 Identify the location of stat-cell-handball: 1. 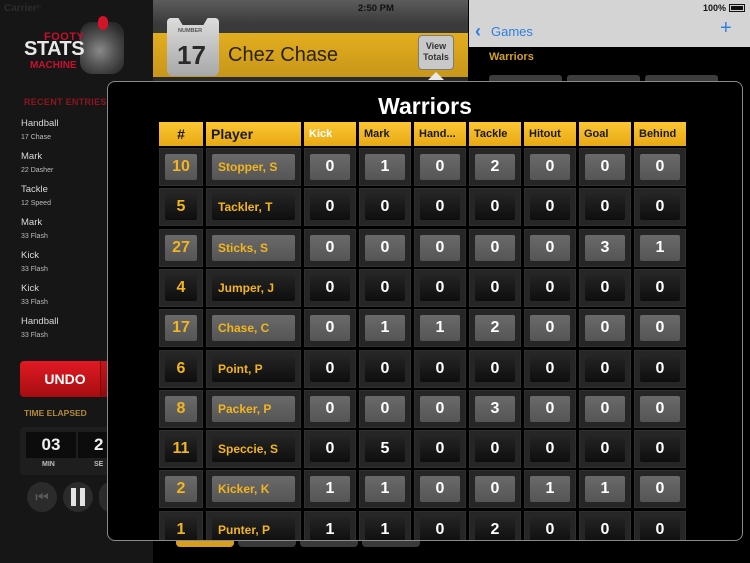
(440, 328).